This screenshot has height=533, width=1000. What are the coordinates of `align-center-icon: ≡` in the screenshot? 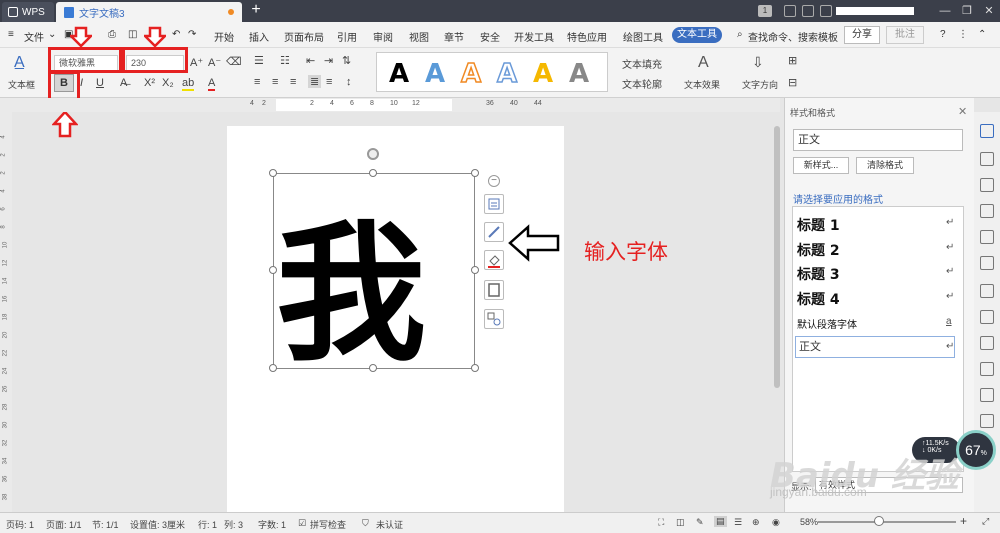 It's located at (275, 82).